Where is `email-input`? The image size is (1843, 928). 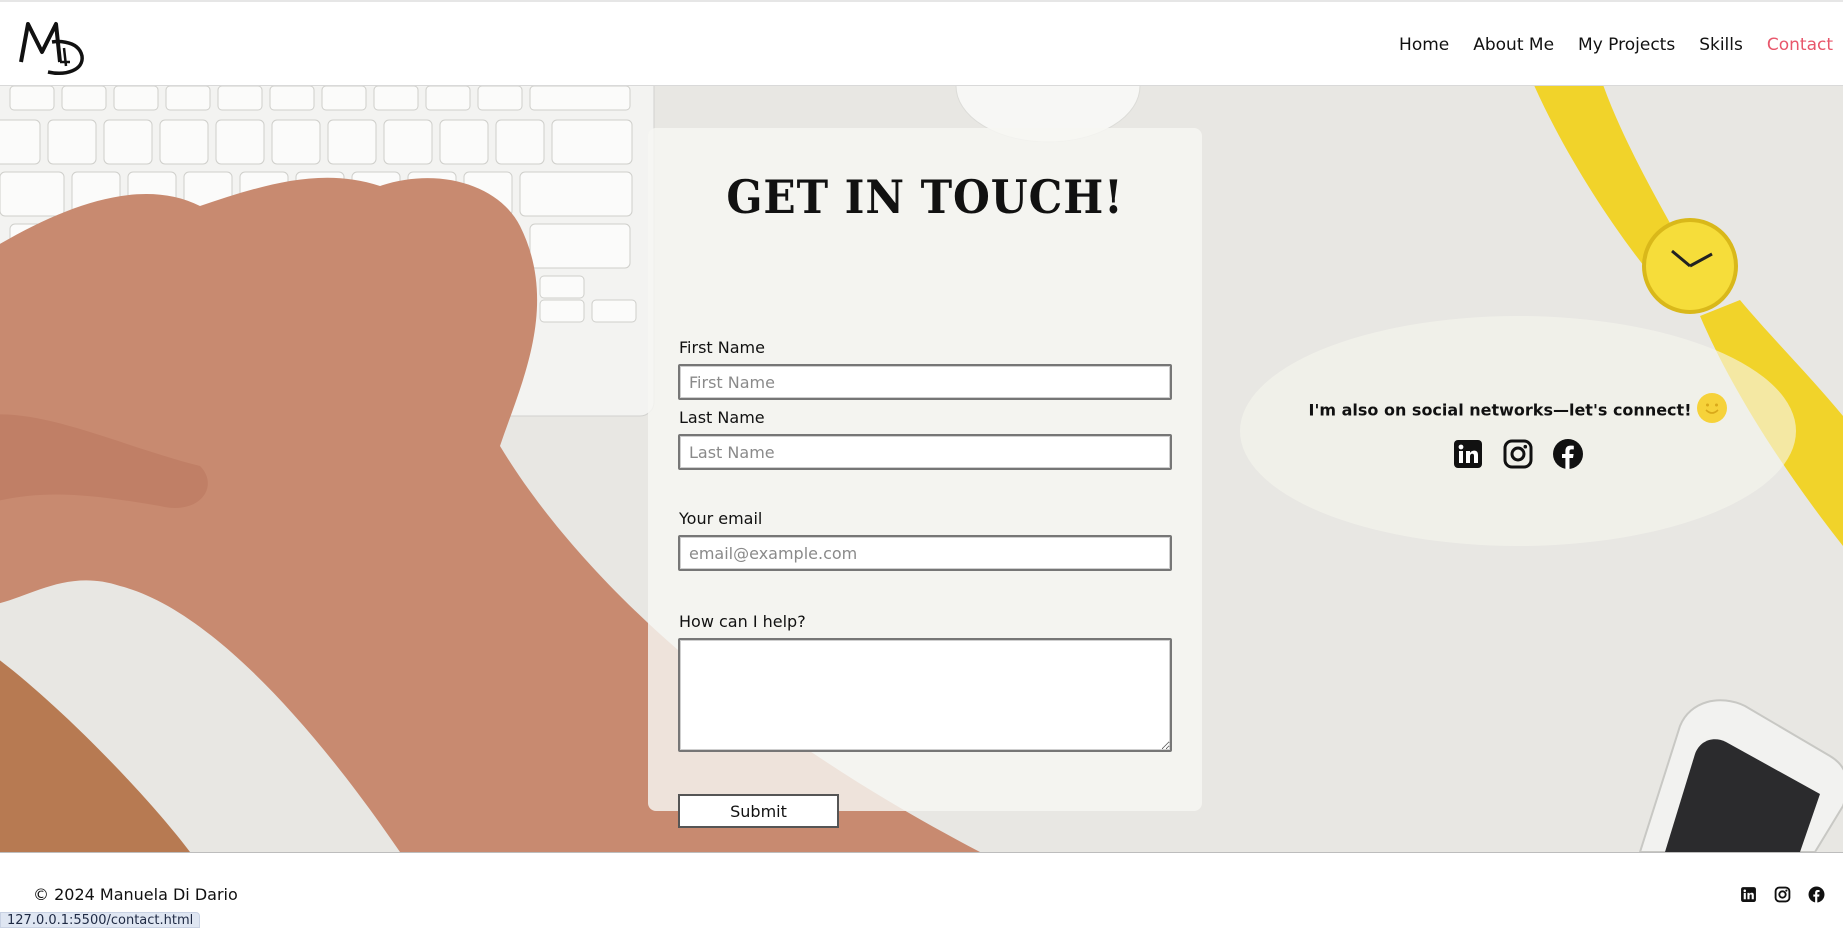
email-input is located at coordinates (925, 553).